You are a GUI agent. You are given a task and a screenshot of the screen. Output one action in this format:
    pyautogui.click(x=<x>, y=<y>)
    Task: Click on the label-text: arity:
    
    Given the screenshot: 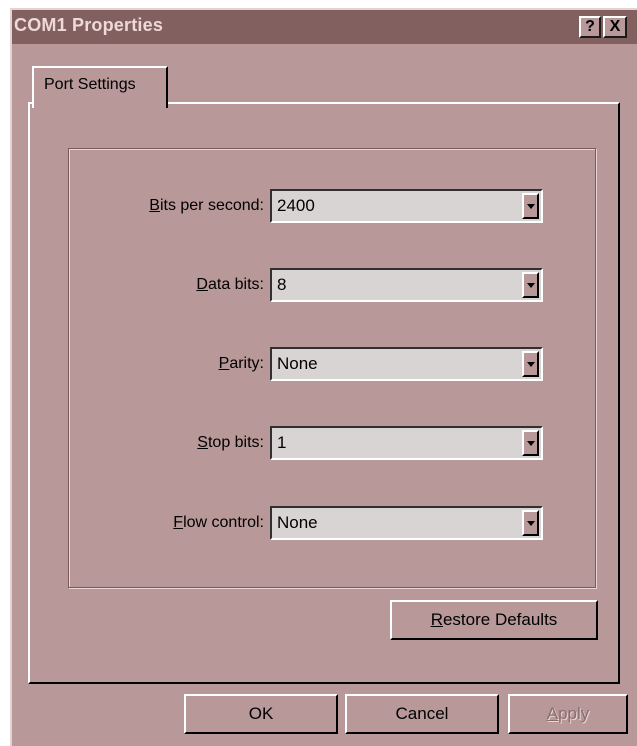 What is the action you would take?
    pyautogui.click(x=246, y=363)
    